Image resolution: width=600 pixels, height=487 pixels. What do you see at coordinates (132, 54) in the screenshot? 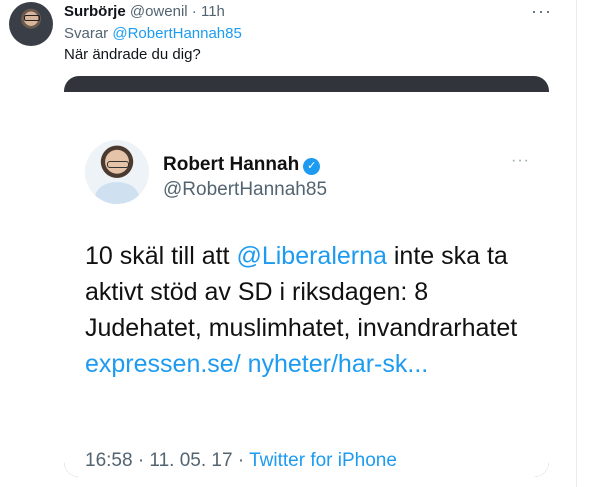
I see `tweet-text: När ändrade du dig?` at bounding box center [132, 54].